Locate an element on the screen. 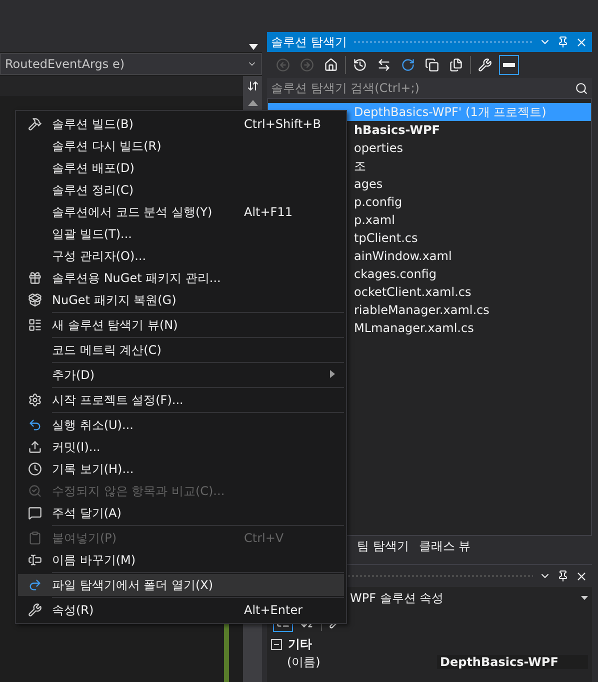  category-label: 기타 is located at coordinates (300, 644).